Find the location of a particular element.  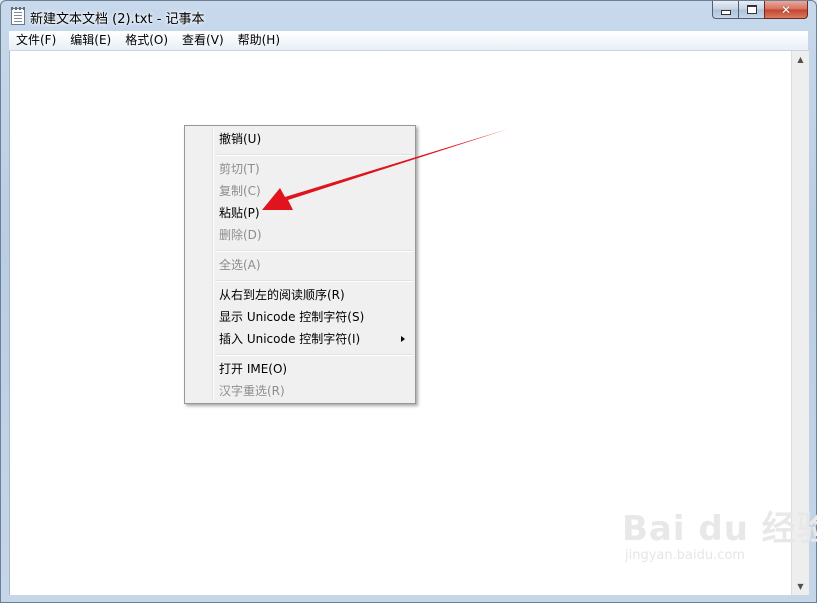

minimize-button is located at coordinates (725, 10).